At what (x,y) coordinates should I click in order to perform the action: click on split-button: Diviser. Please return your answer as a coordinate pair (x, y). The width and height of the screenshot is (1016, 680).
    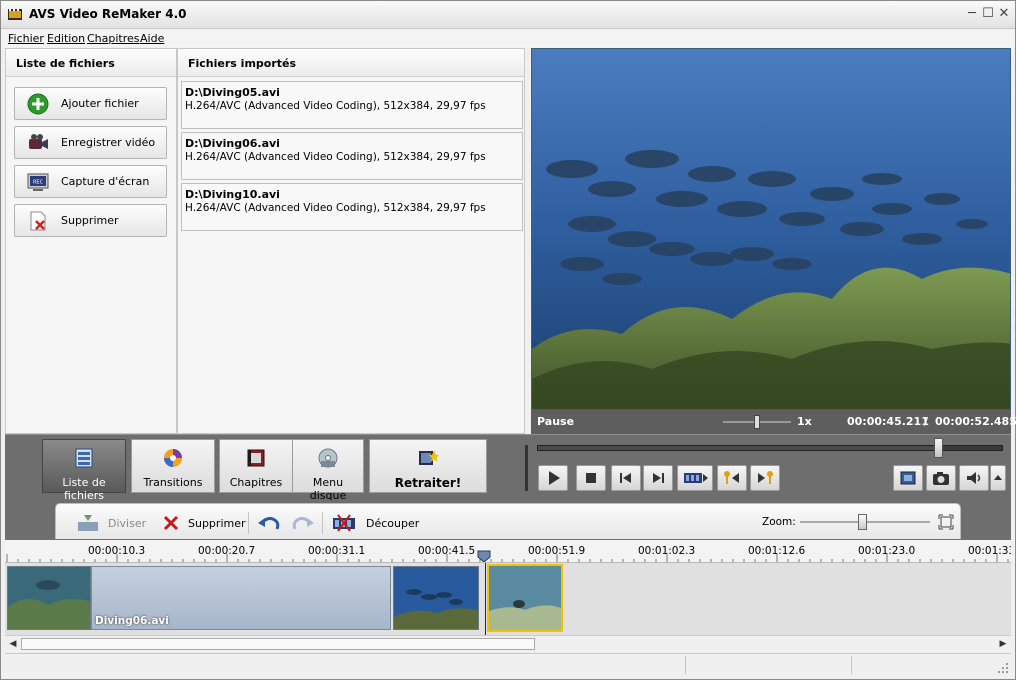
    Looking at the image, I should click on (111, 523).